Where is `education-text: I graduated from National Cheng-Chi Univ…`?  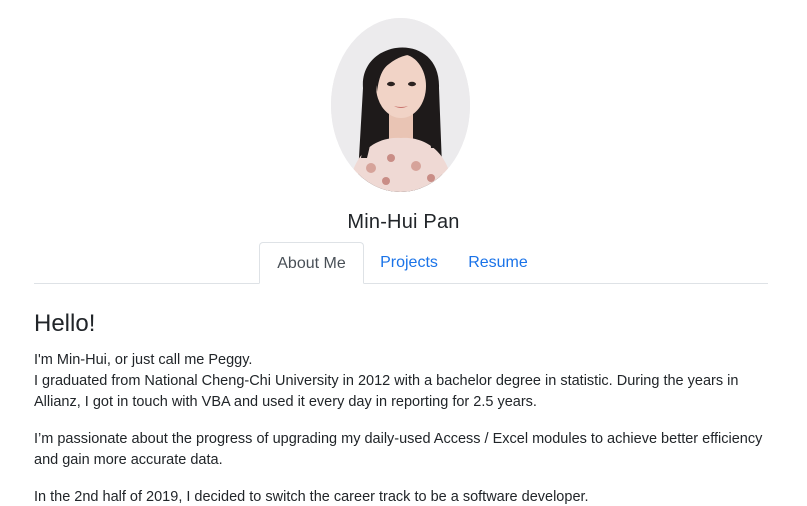 education-text: I graduated from National Cheng-Chi Univ… is located at coordinates (386, 391).